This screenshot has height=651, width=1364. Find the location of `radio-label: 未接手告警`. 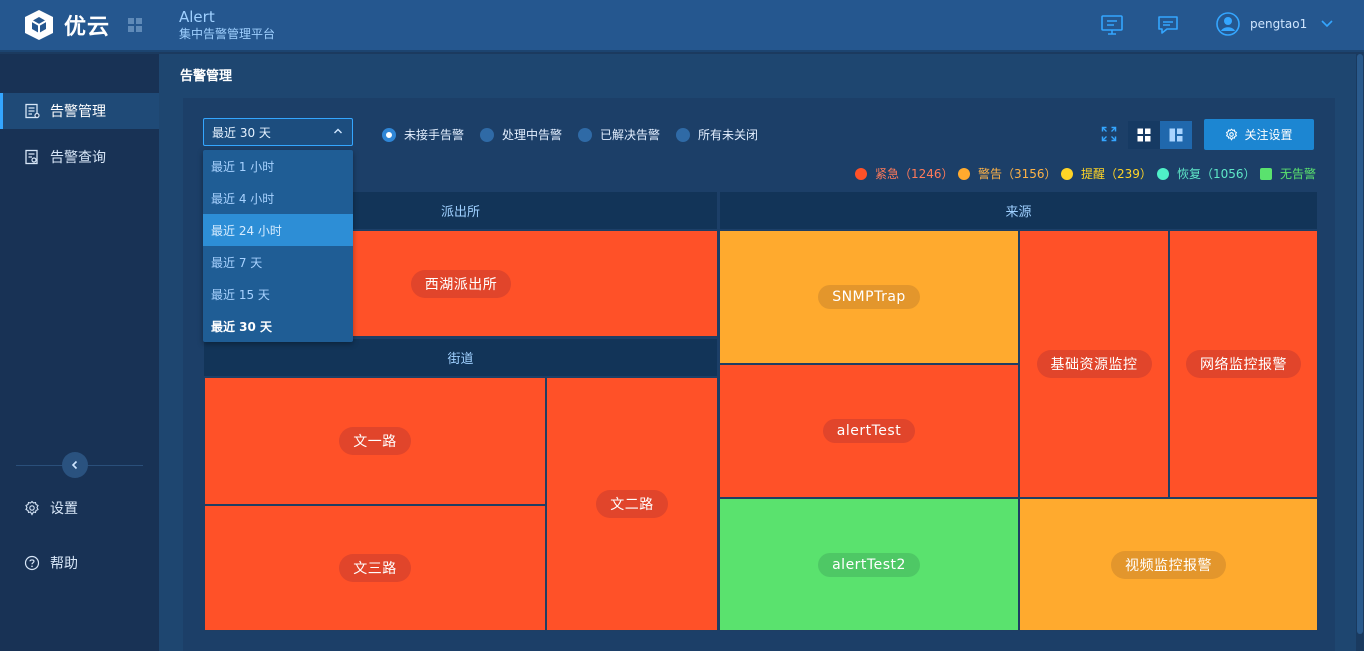

radio-label: 未接手告警 is located at coordinates (434, 135).